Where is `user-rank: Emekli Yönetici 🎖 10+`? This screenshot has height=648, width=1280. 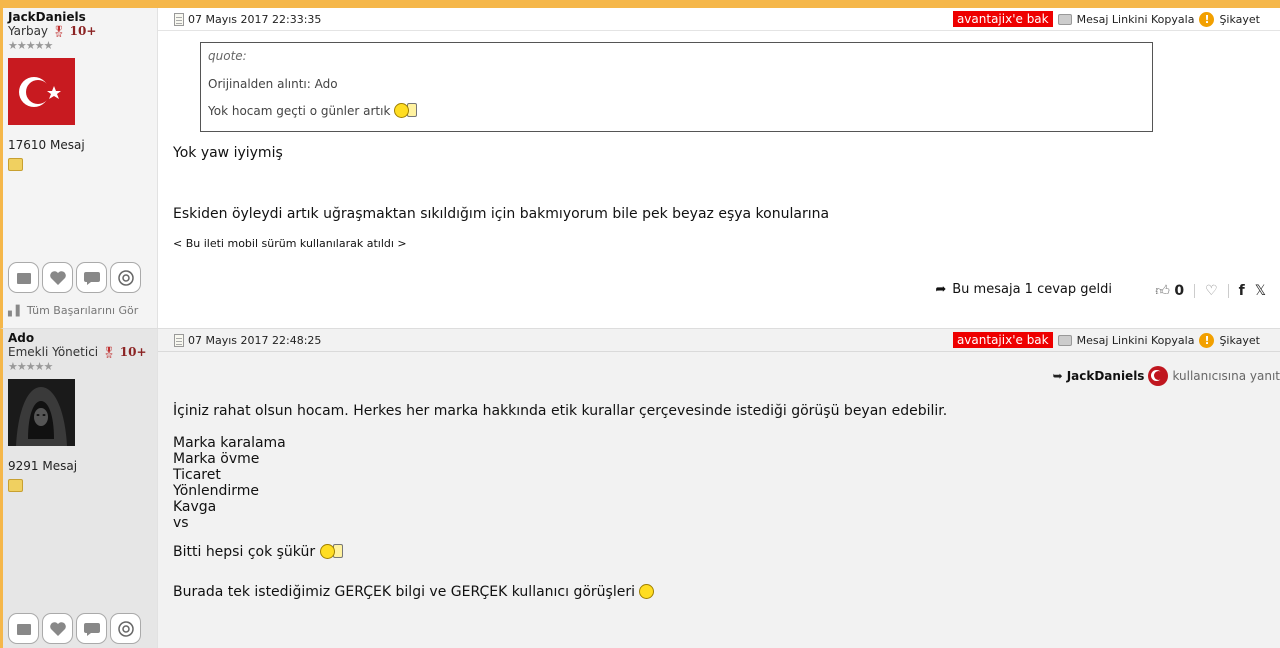
user-rank: Emekli Yönetici 🎖 10+ is located at coordinates (82, 352).